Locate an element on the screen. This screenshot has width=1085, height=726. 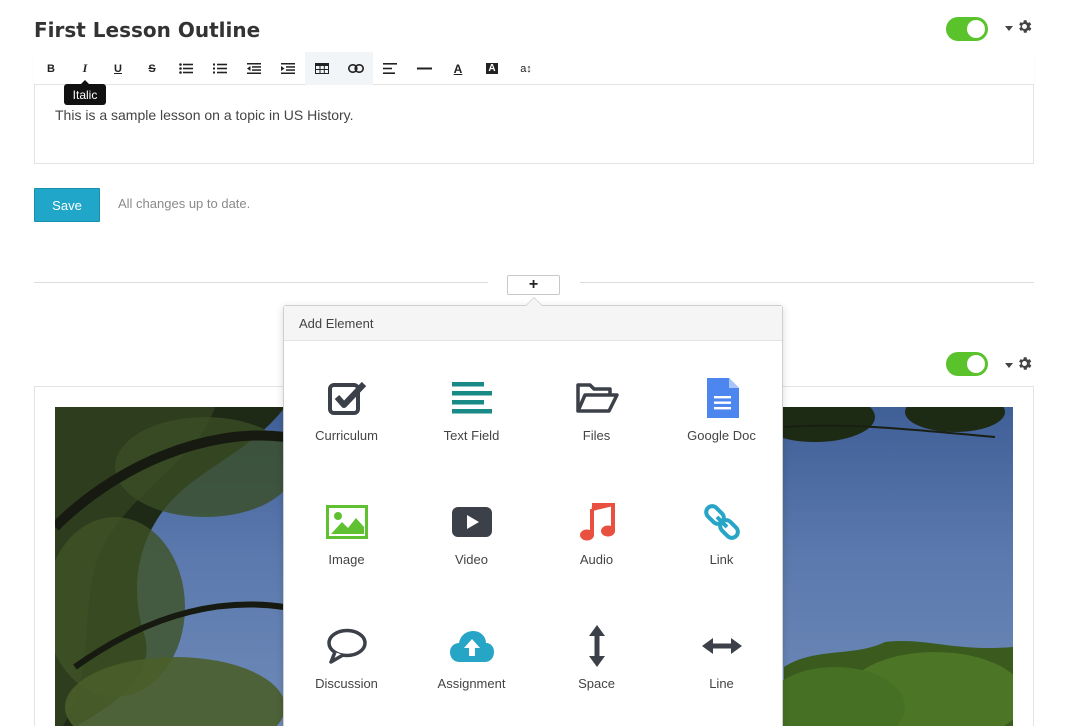
add-files: Files is located at coordinates (596, 397).